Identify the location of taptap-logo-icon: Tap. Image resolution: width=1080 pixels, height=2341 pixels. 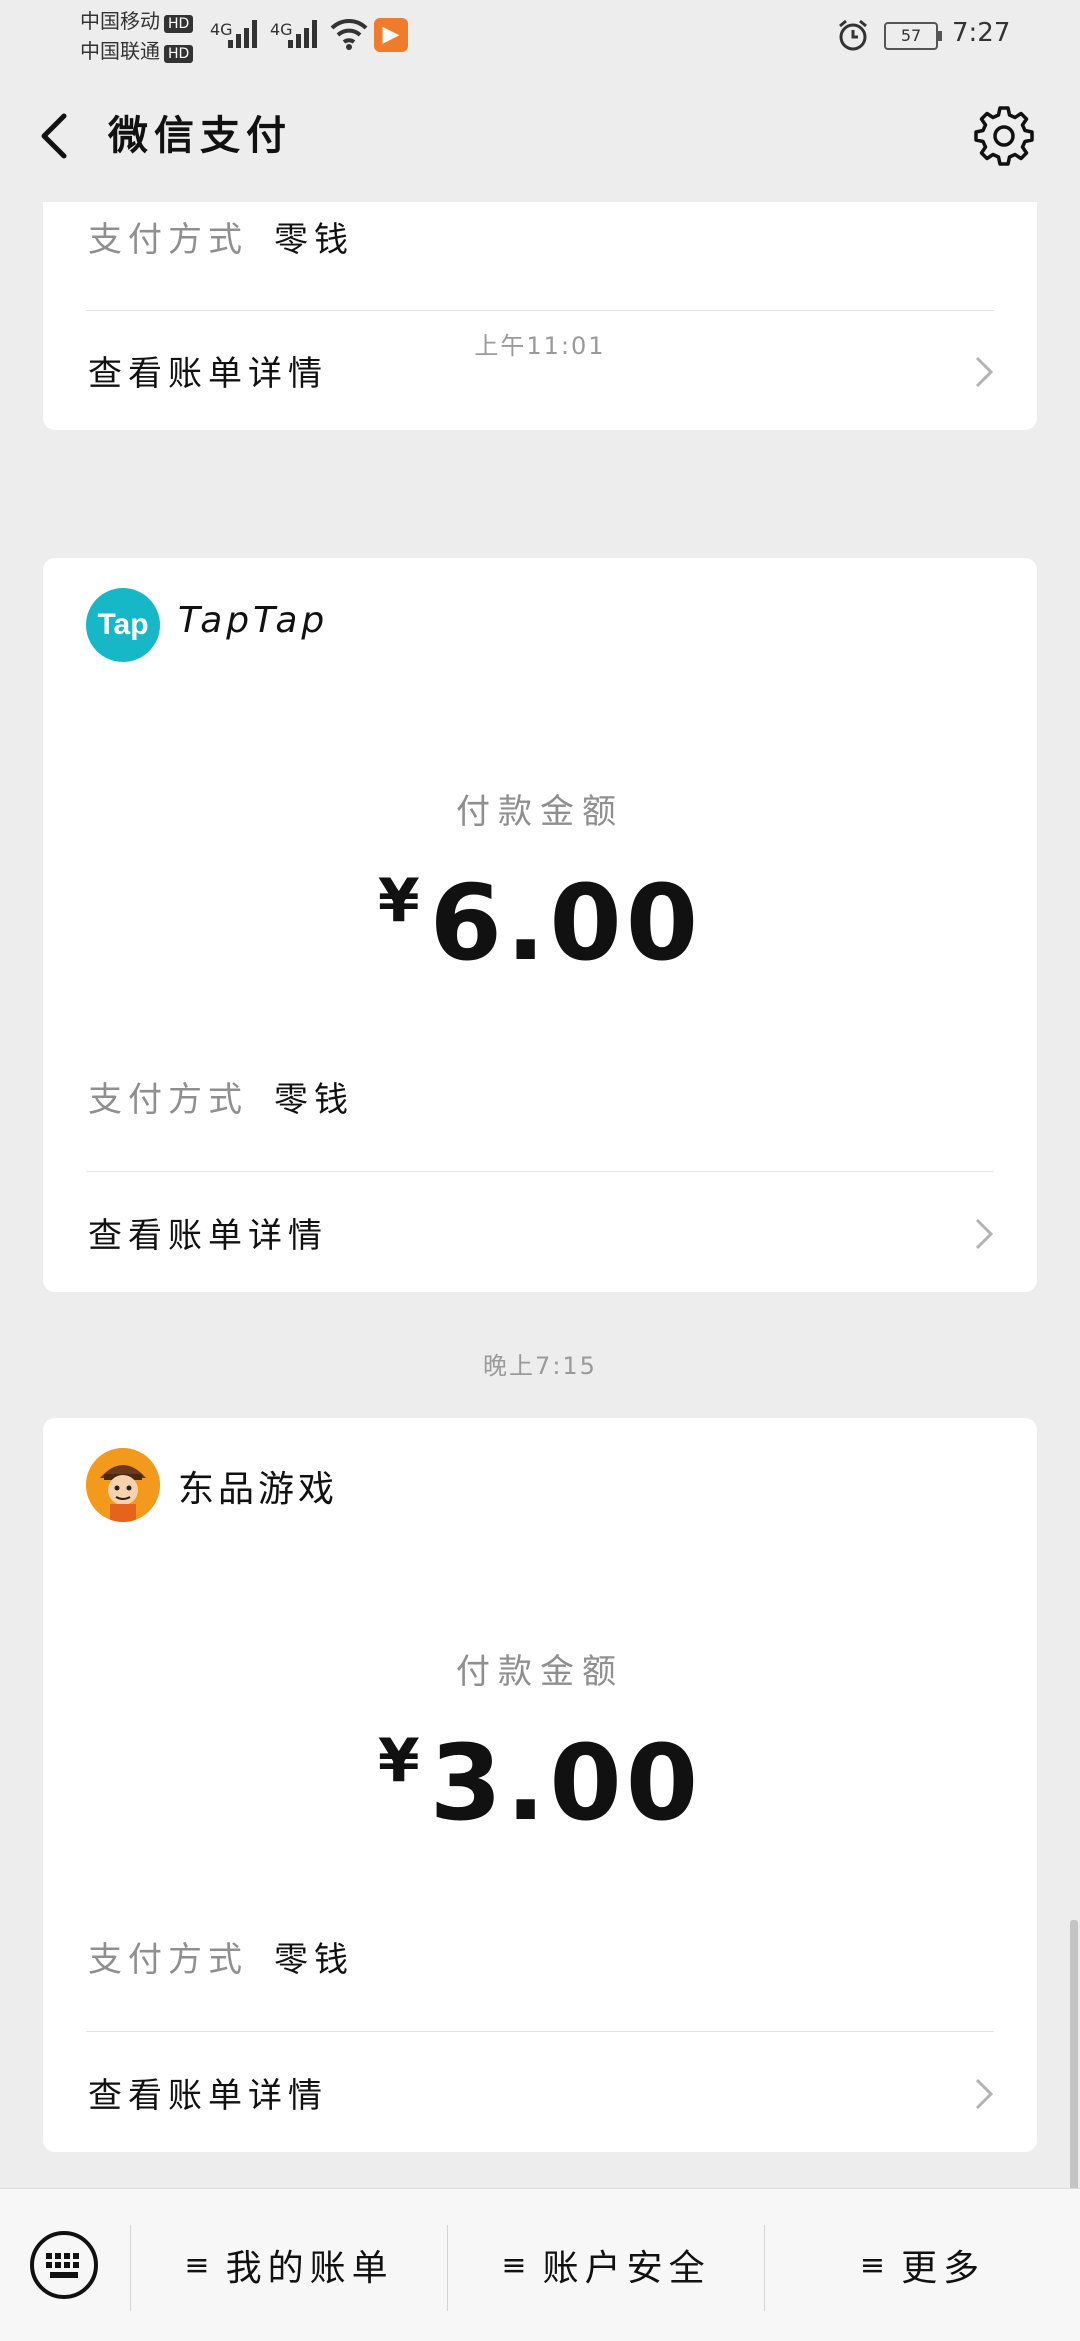
(123, 625).